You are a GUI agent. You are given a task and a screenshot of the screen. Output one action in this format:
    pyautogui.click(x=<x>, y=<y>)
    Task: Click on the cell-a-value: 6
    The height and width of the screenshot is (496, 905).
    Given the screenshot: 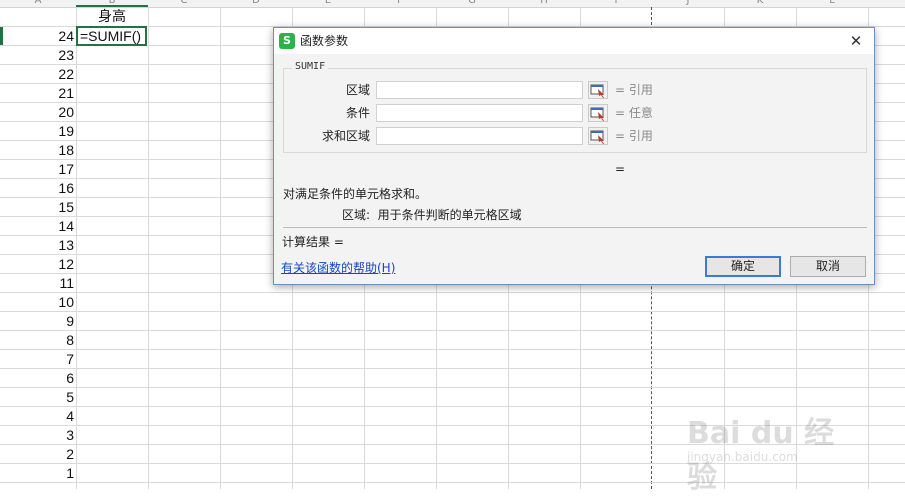 What is the action you would take?
    pyautogui.click(x=37, y=378)
    